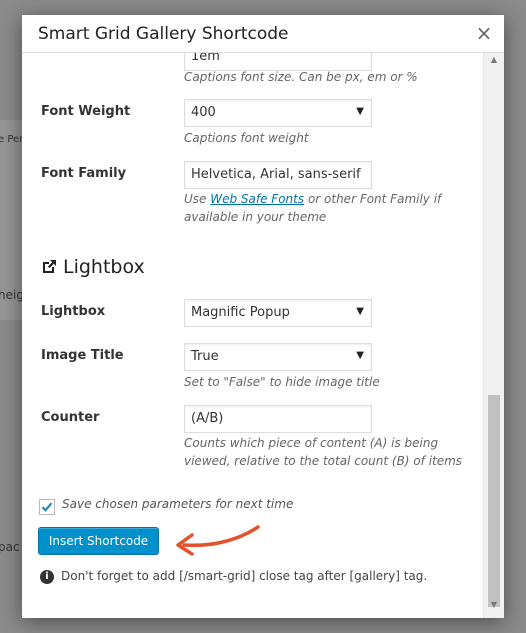 Image resolution: width=526 pixels, height=633 pixels. I want to click on scroll-up-icon: ▲, so click(494, 63).